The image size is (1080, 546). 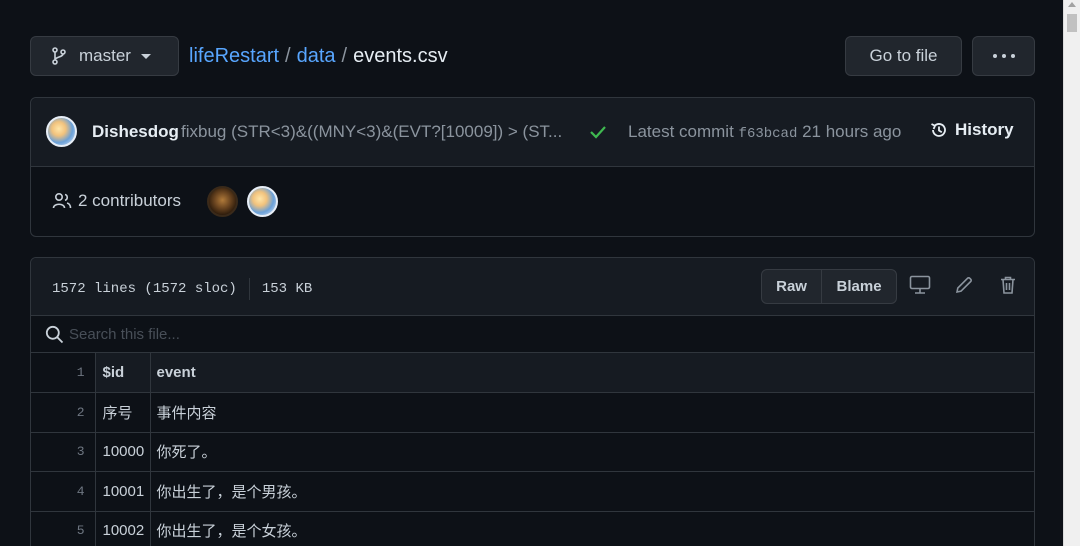 I want to click on raw-button: Raw, so click(x=792, y=286).